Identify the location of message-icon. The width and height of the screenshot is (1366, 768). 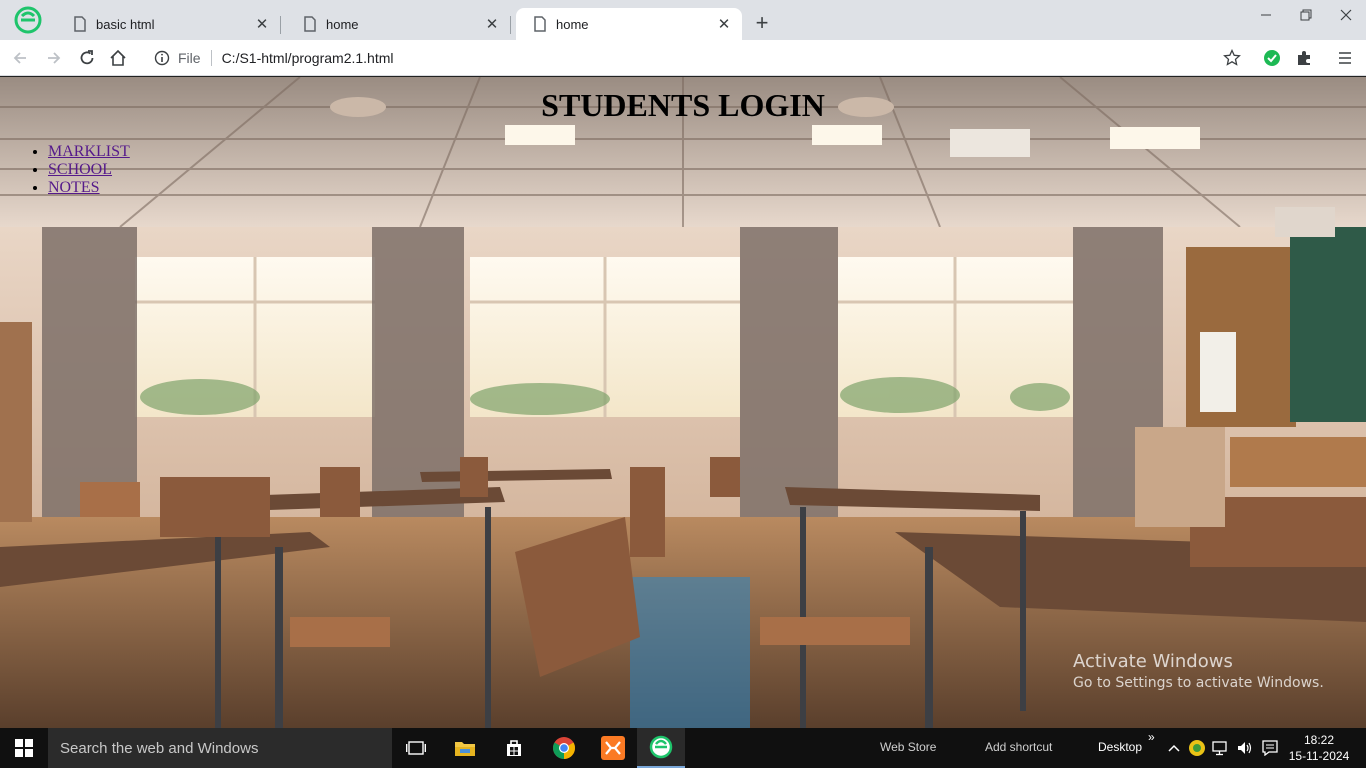
(1270, 748).